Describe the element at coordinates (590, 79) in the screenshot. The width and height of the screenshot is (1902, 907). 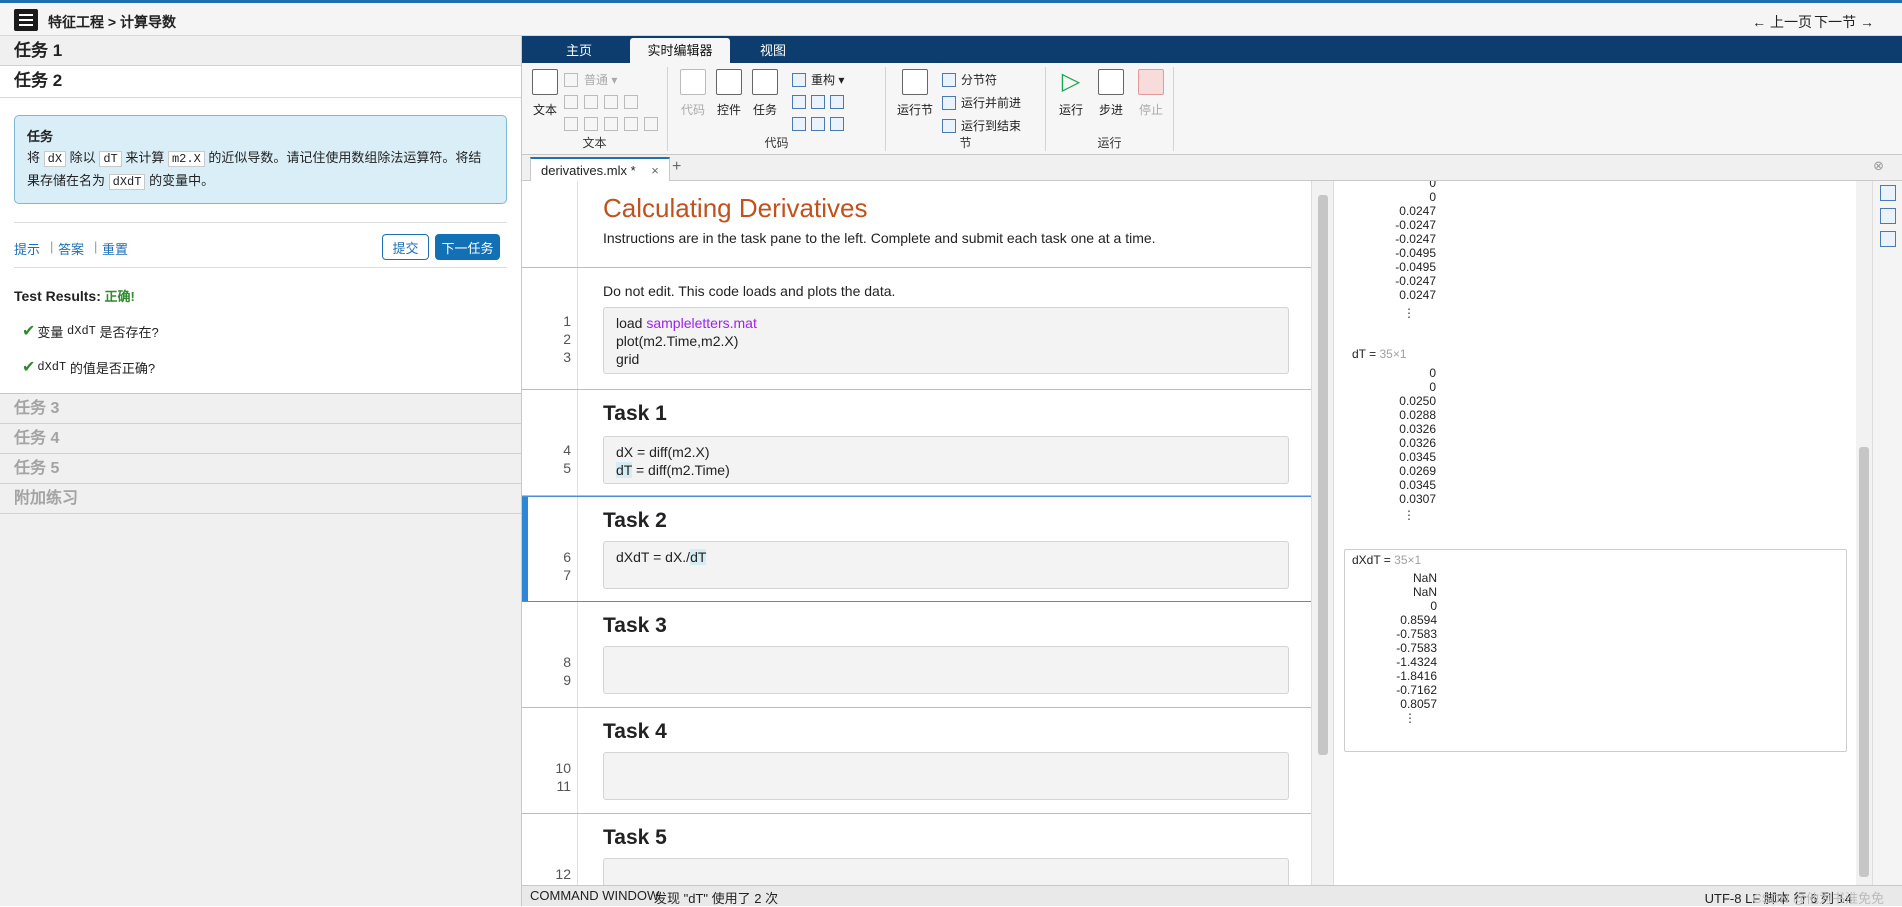
I see `style-dropdown: 普通 ▾` at that location.